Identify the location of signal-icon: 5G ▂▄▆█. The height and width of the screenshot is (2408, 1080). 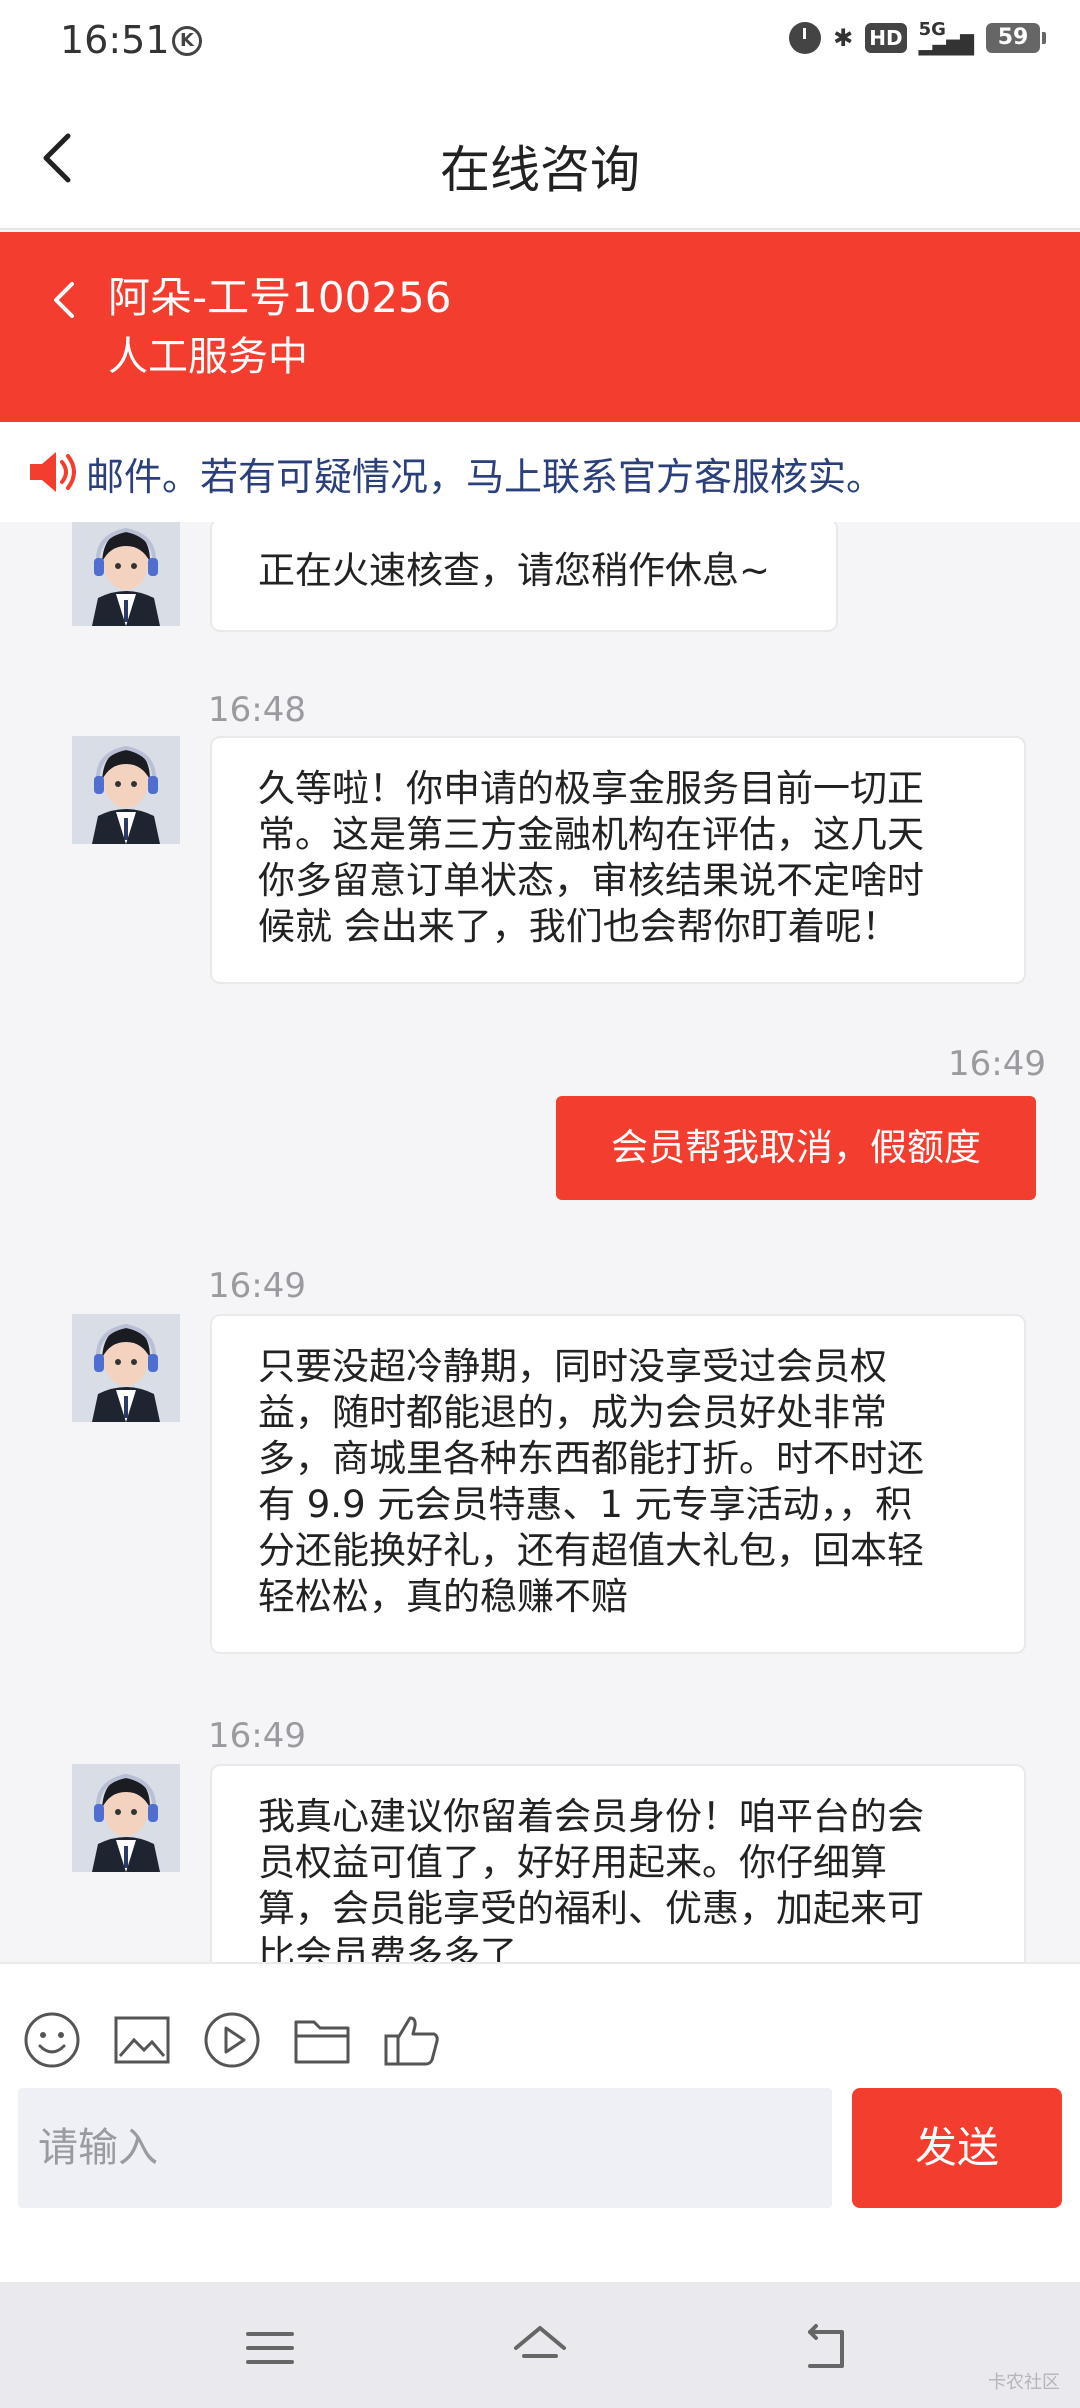
(946, 37).